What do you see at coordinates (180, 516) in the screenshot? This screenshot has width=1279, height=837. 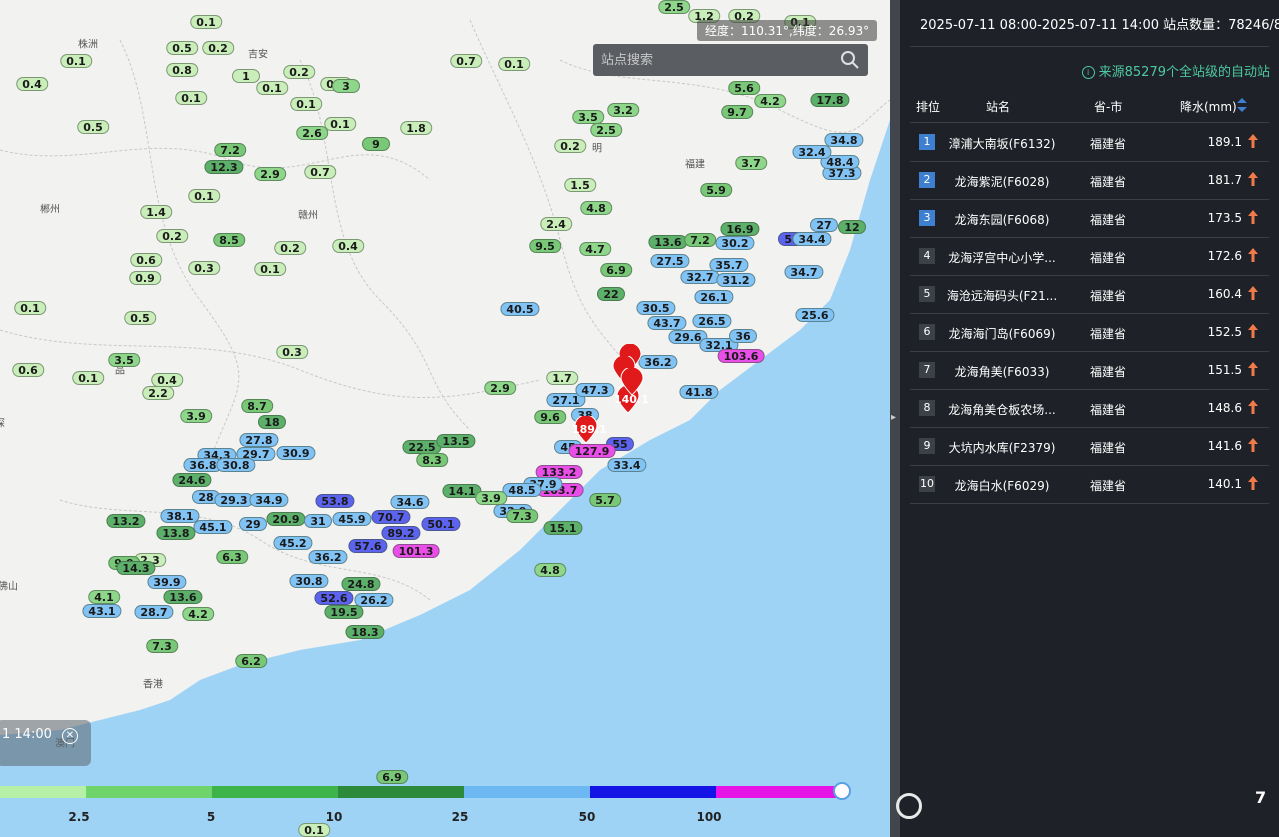 I see `station-marker: 38.1` at bounding box center [180, 516].